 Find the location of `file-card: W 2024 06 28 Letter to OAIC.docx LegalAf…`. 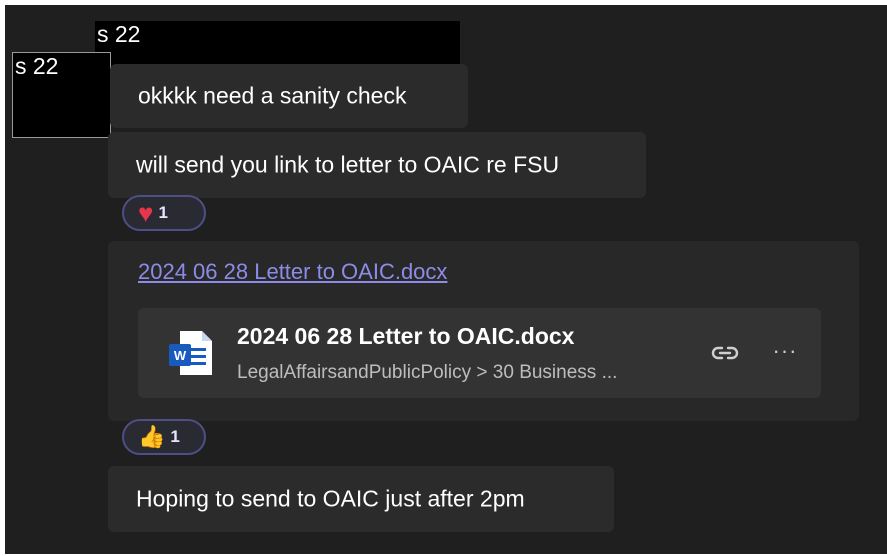

file-card: W 2024 06 28 Letter to OAIC.docx LegalAf… is located at coordinates (479, 353).